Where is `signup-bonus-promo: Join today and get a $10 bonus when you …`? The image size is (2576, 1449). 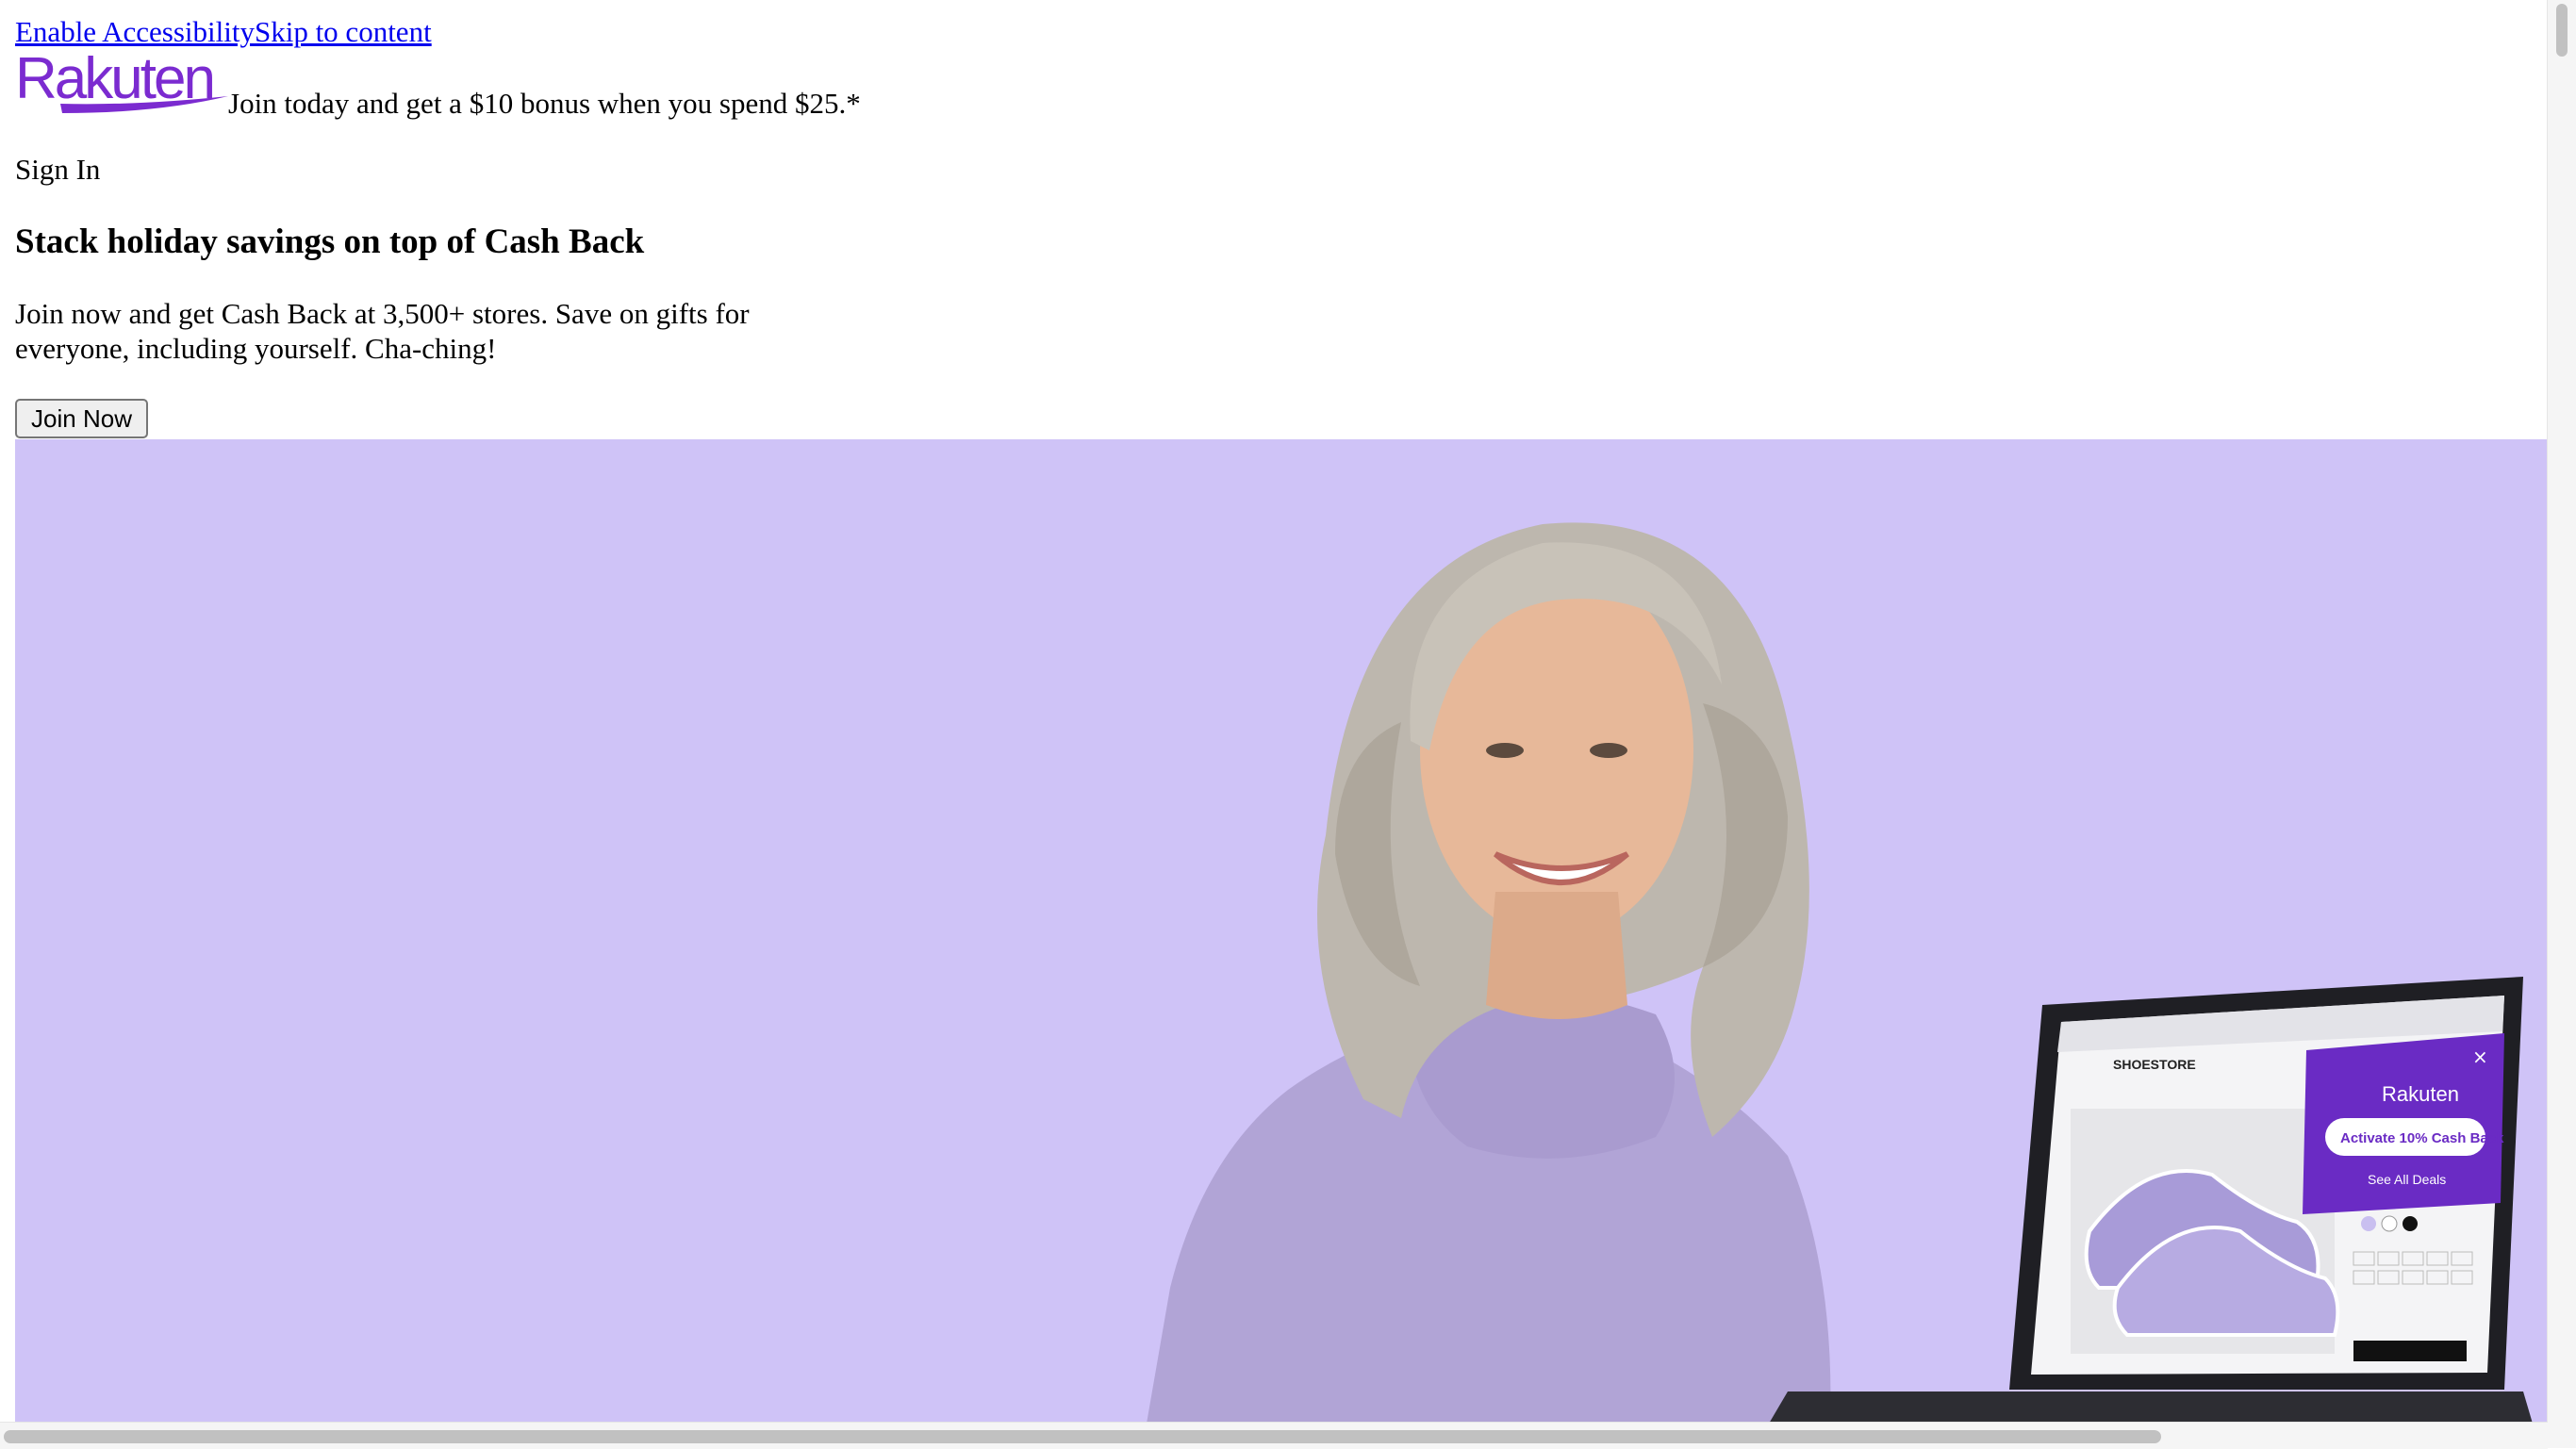
signup-bonus-promo: Join today and get a $10 bonus when you … is located at coordinates (544, 104).